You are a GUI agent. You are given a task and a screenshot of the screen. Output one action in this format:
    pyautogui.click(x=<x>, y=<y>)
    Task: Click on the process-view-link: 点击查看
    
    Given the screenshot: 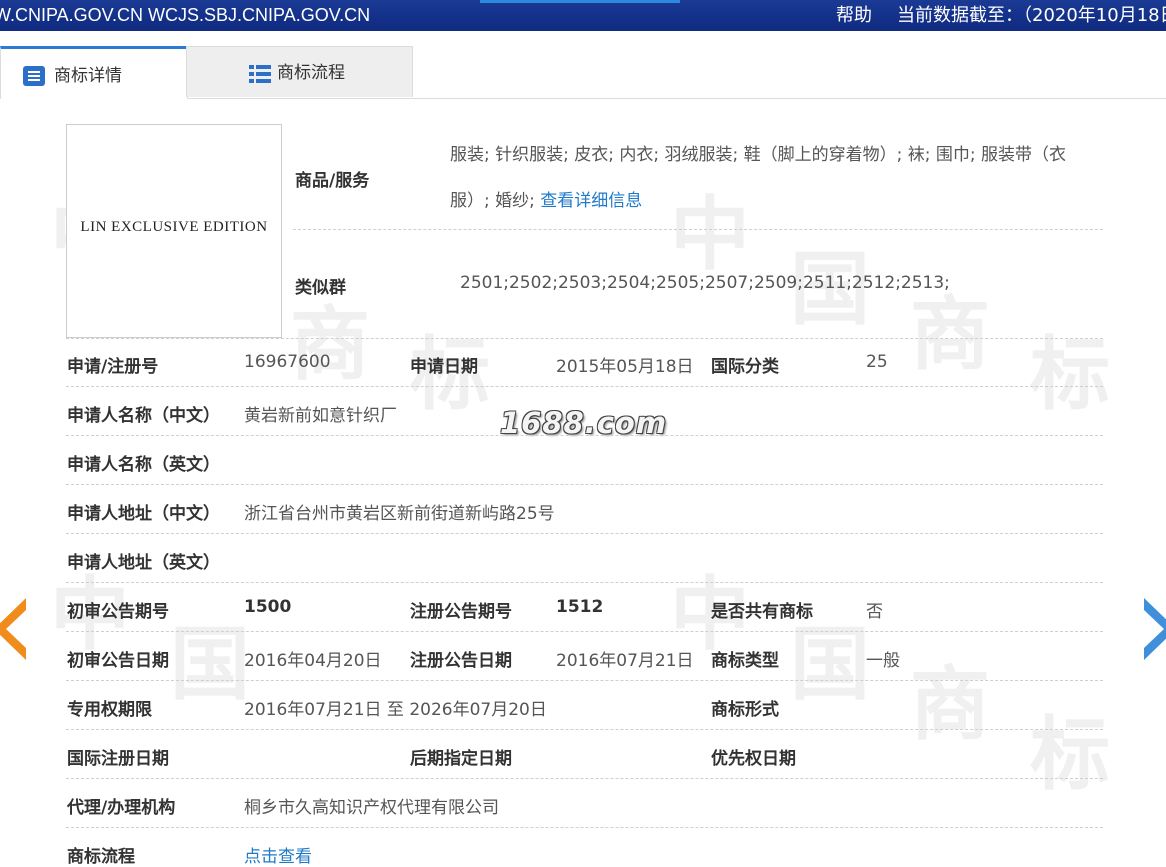 What is the action you would take?
    pyautogui.click(x=278, y=854)
    